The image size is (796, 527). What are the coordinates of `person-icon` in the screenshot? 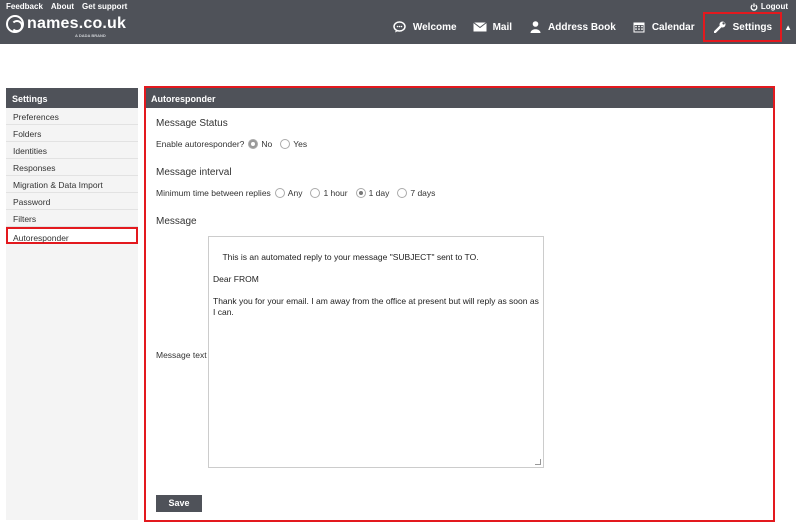 It's located at (535, 27).